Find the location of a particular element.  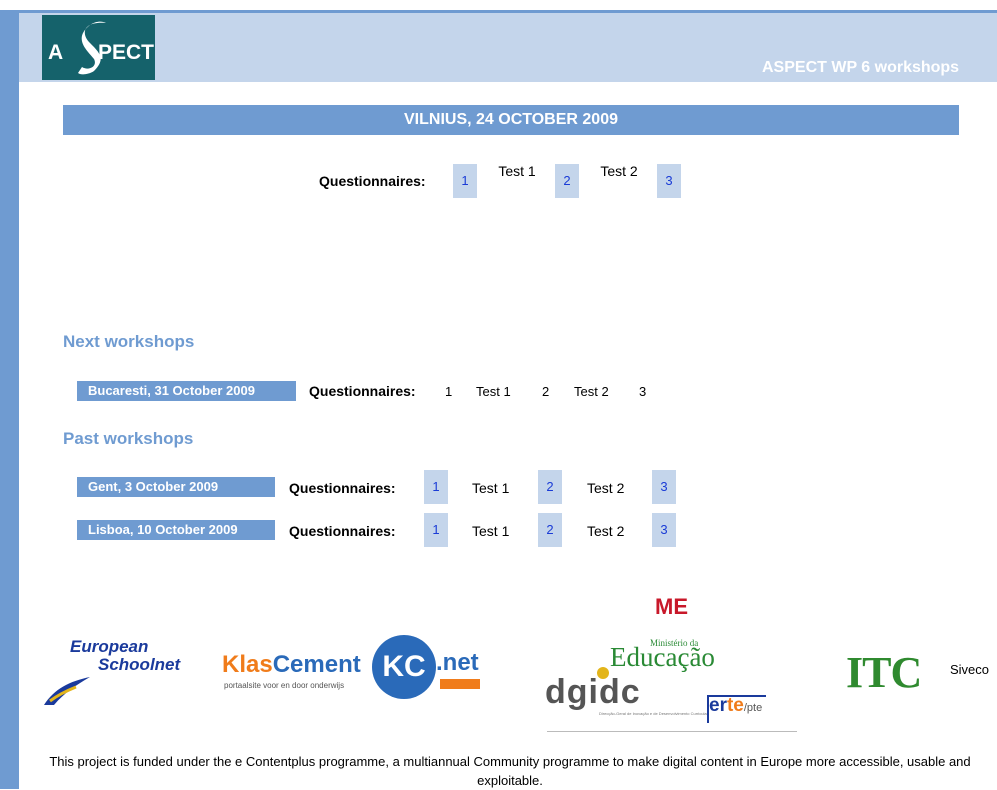

current-questionnaire-2-link: 2 is located at coordinates (567, 181).